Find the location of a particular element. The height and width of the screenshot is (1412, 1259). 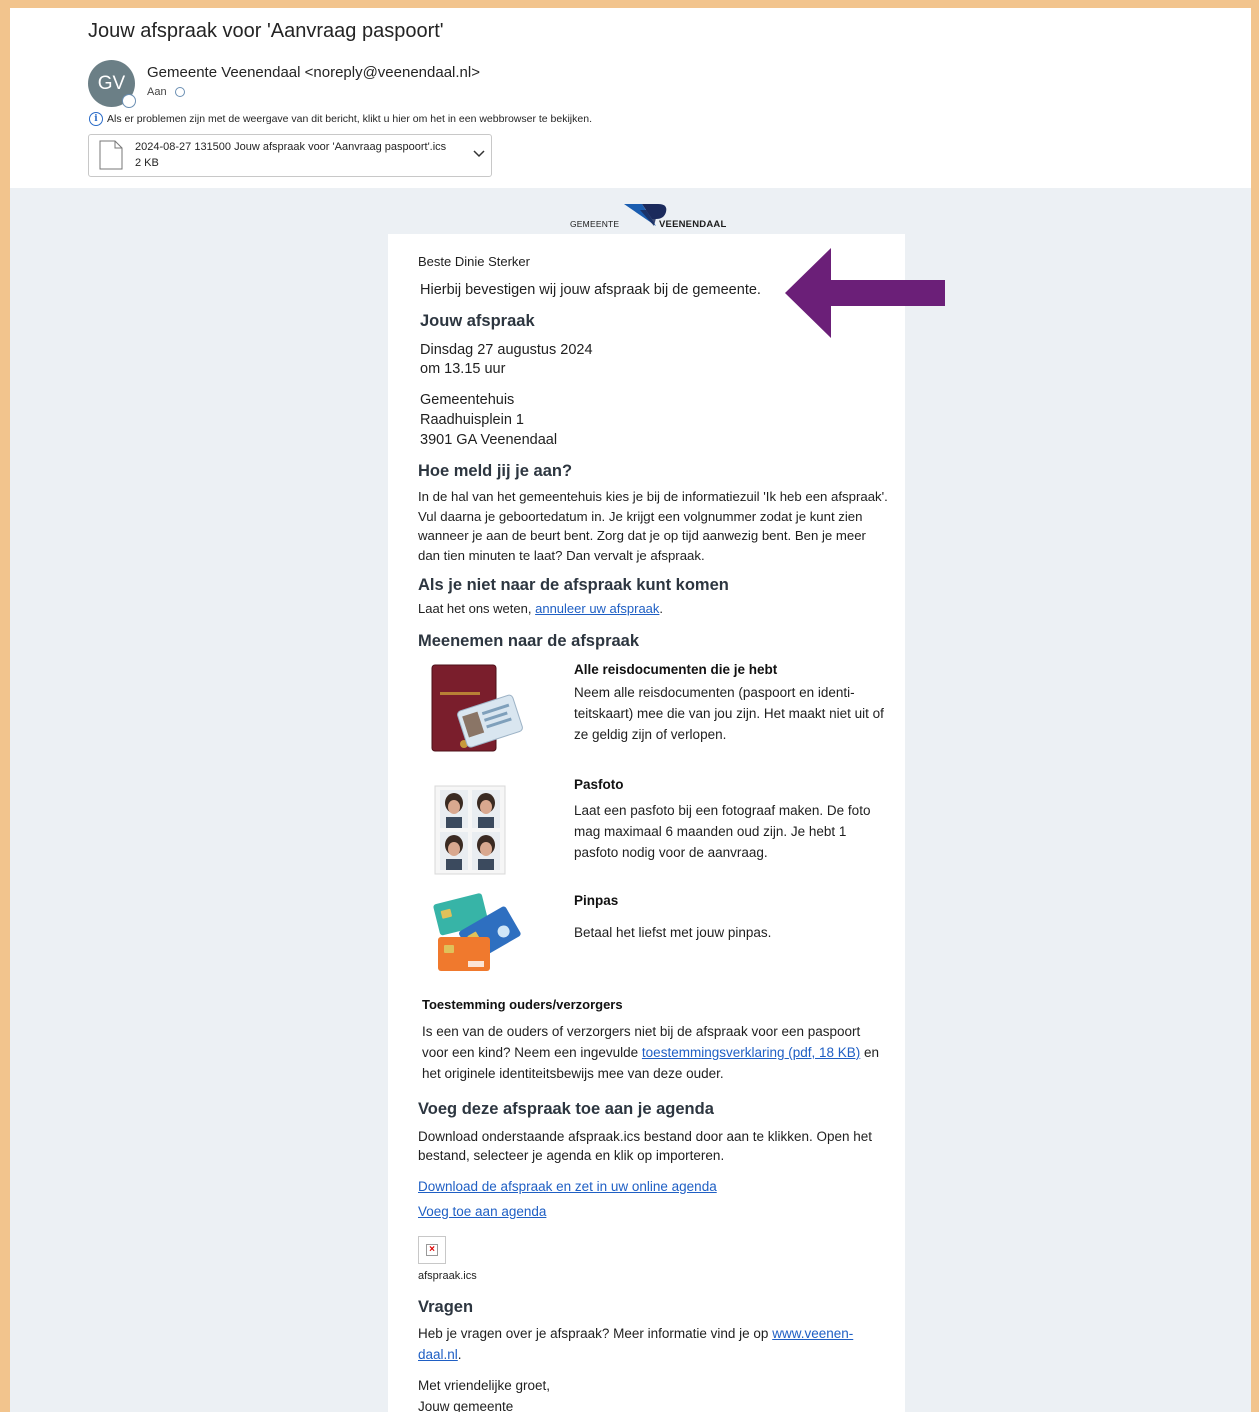

recipient-line: Aan is located at coordinates (166, 92).